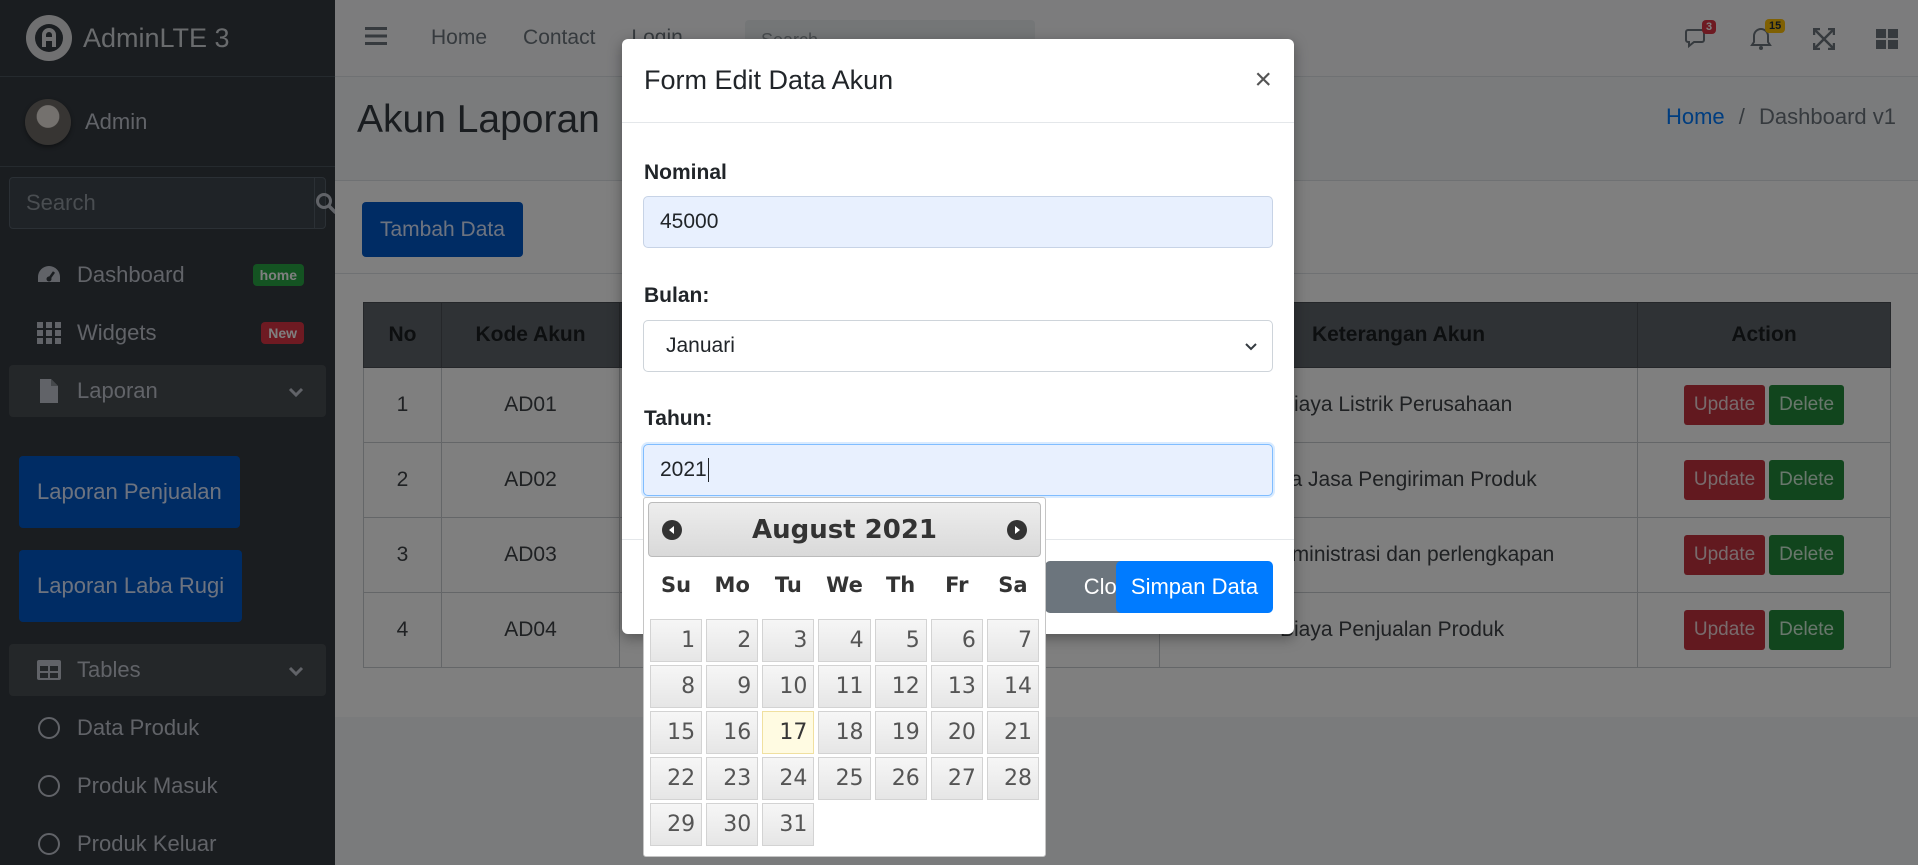 The width and height of the screenshot is (1918, 865). Describe the element at coordinates (956, 640) in the screenshot. I see `day-cell: 6` at that location.